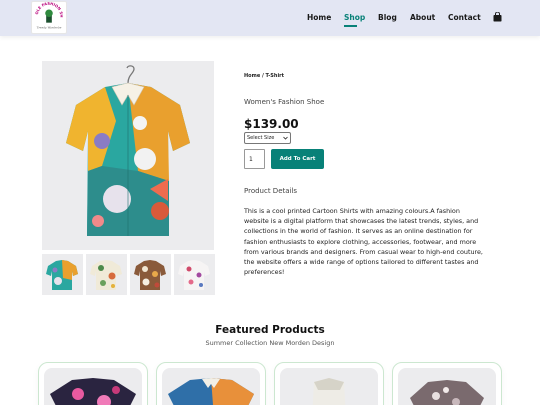 This screenshot has width=540, height=405. Describe the element at coordinates (271, 124) in the screenshot. I see `product-price: $139.00` at that location.